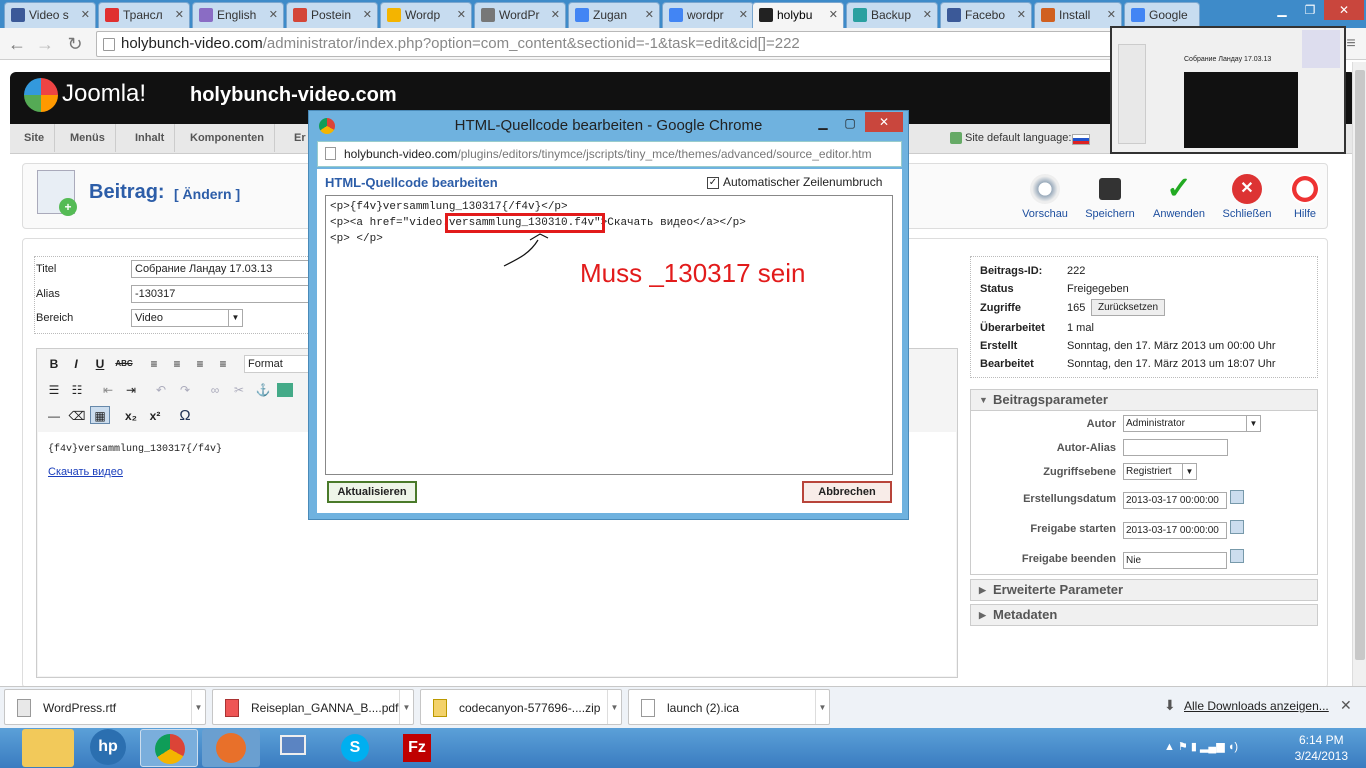  What do you see at coordinates (520, 15) in the screenshot?
I see `tab-6: WordPr ✕` at bounding box center [520, 15].